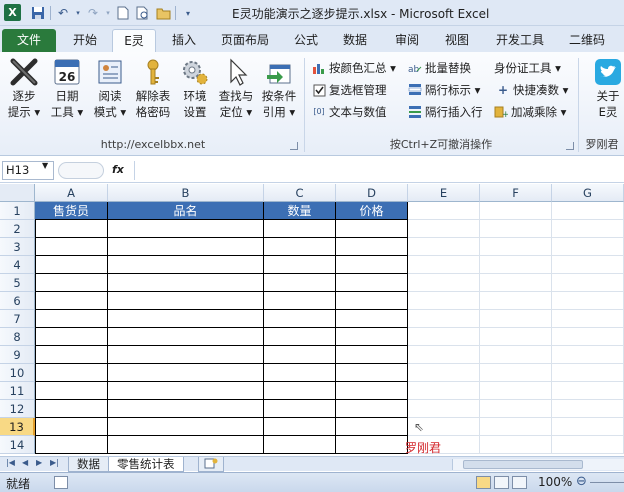 The width and height of the screenshot is (624, 492). Describe the element at coordinates (108, 13) in the screenshot. I see `redo-dropdown-icon: ▾` at that location.